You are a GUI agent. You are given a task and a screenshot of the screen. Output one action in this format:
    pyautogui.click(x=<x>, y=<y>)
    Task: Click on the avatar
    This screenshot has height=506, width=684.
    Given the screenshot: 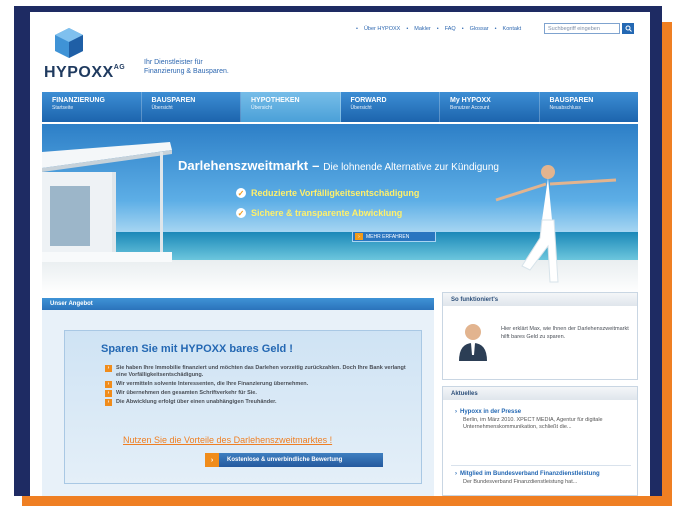 What is the action you would take?
    pyautogui.click(x=473, y=341)
    